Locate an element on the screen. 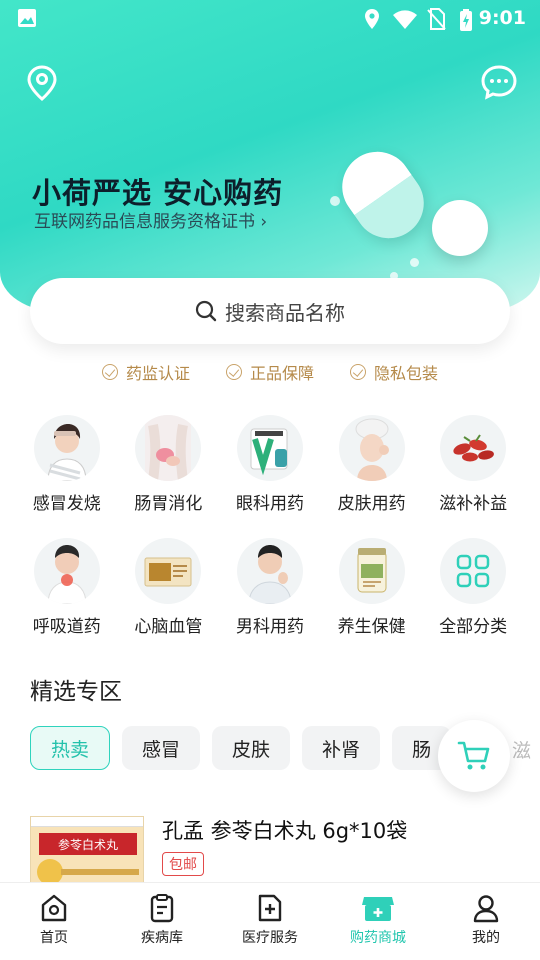 This screenshot has width=540, height=960. category-label: 全部分类 is located at coordinates (473, 627).